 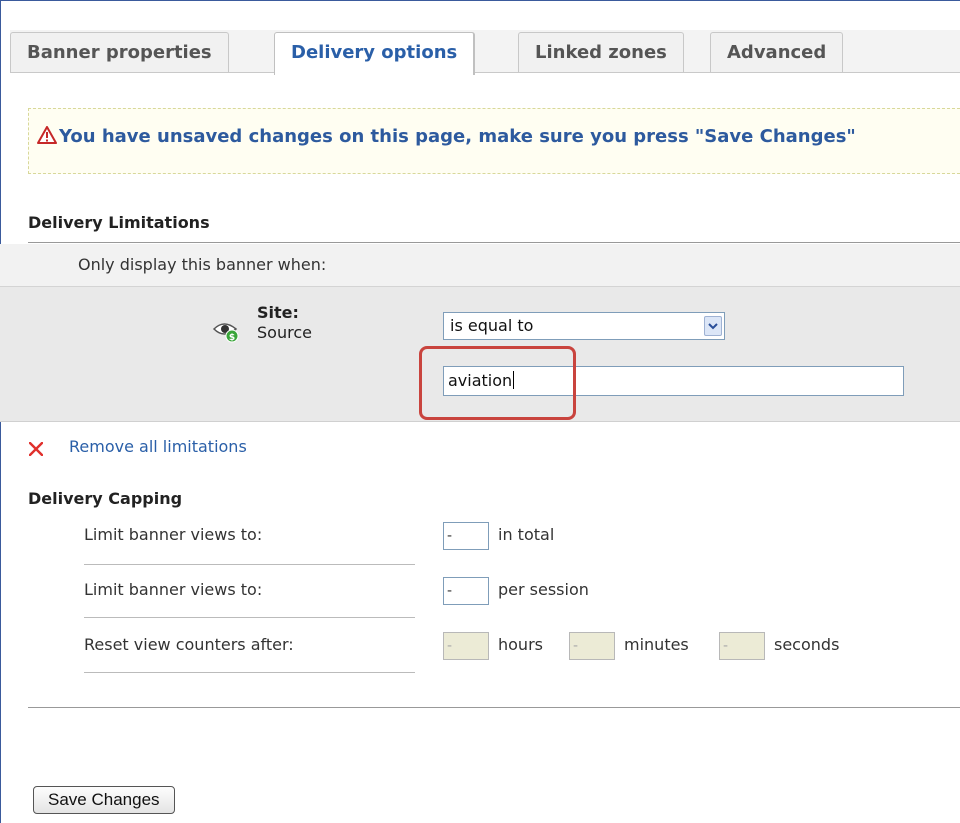 What do you see at coordinates (202, 264) in the screenshot?
I see `limitations-intro-text: Only display this banner when:` at bounding box center [202, 264].